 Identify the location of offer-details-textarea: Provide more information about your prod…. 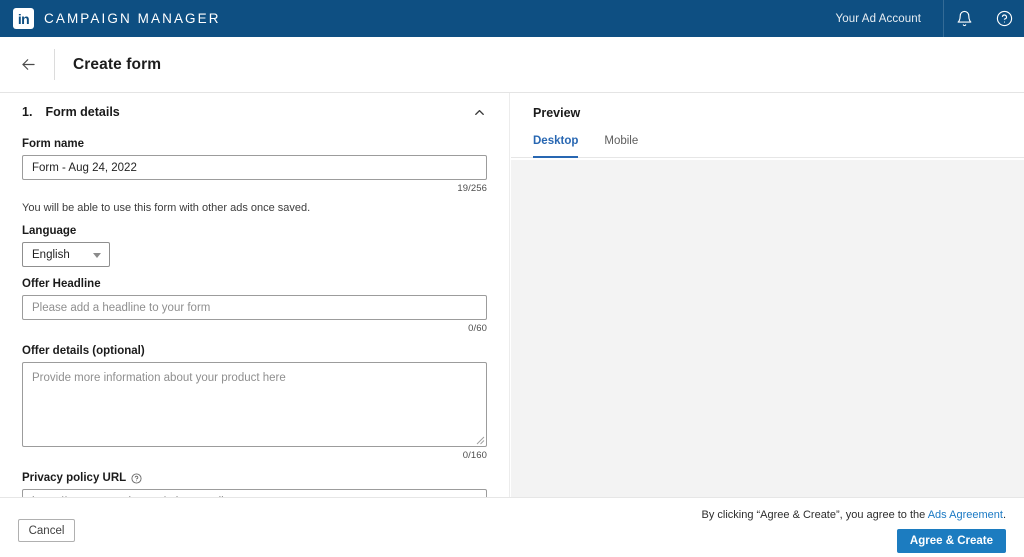
(254, 404).